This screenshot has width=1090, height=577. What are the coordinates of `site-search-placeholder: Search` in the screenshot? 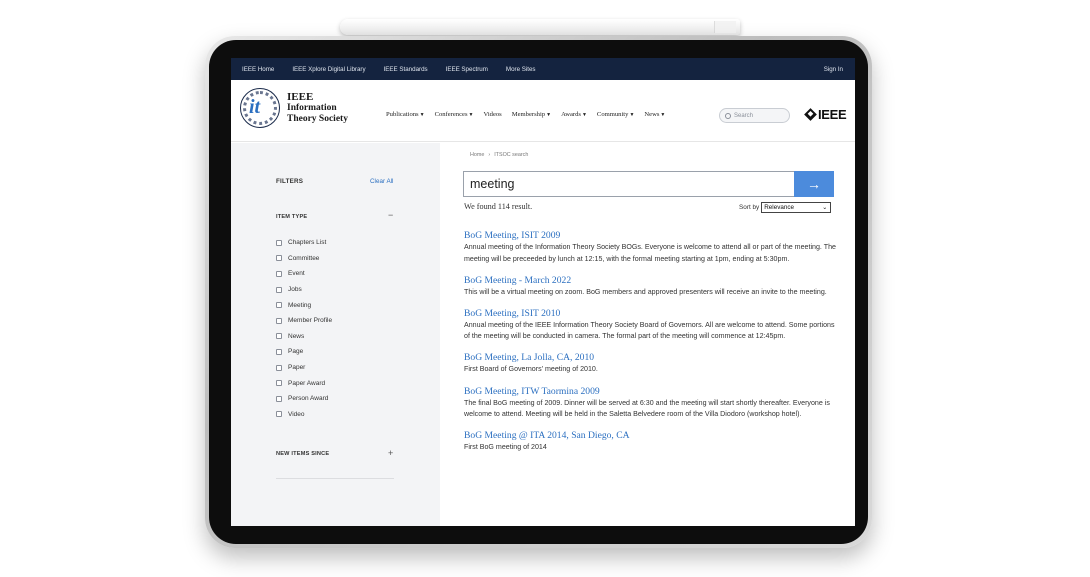 It's located at (744, 115).